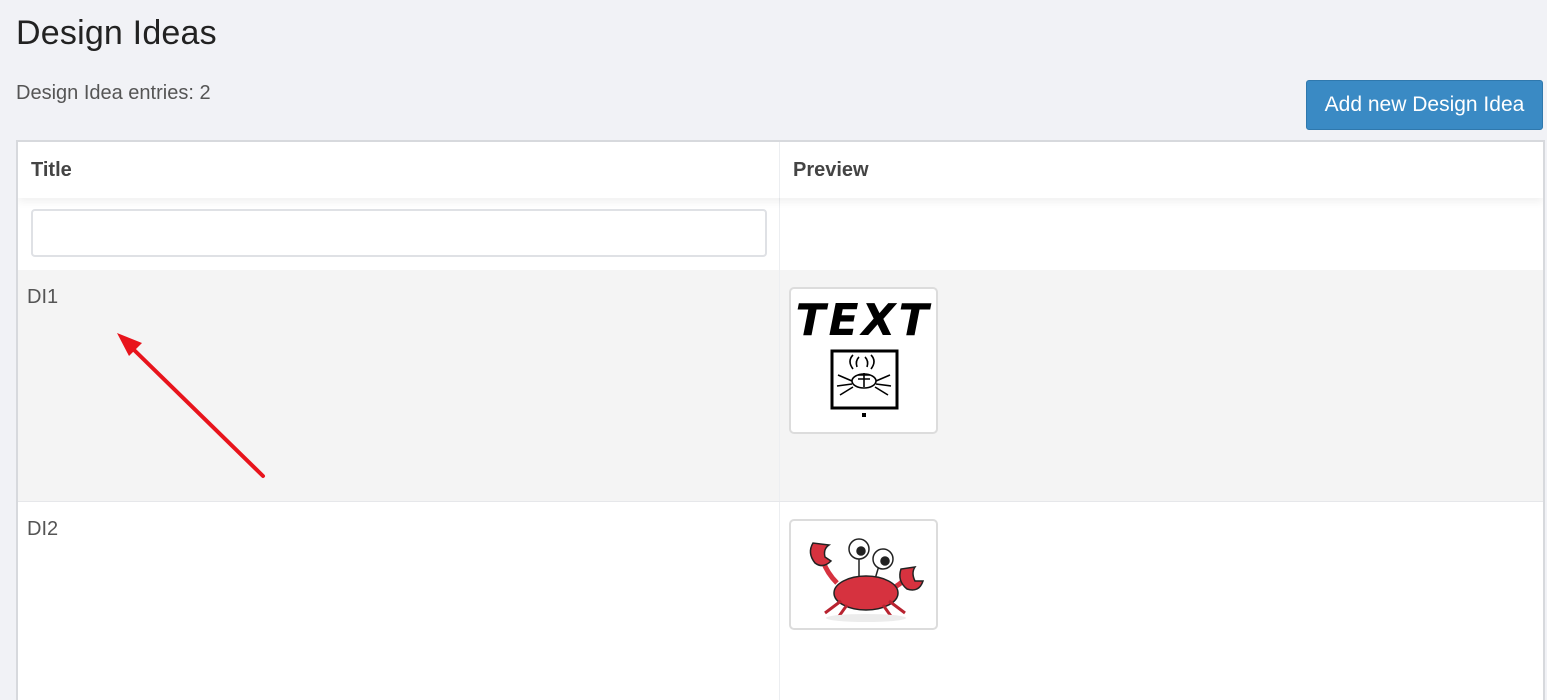  What do you see at coordinates (1161, 170) in the screenshot?
I see `column-header-preview: Preview` at bounding box center [1161, 170].